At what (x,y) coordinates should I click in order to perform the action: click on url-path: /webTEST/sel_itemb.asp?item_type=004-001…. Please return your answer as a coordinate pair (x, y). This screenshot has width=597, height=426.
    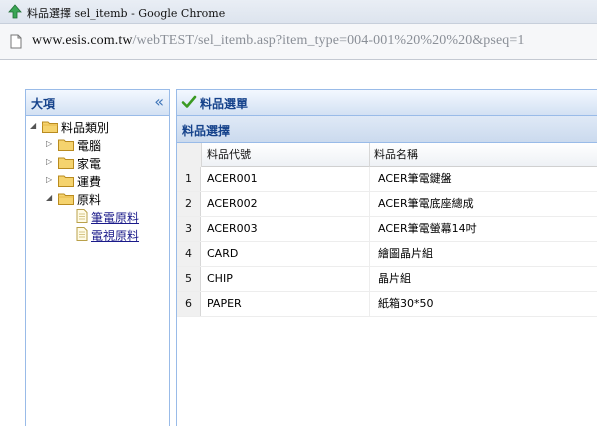
    Looking at the image, I should click on (328, 40).